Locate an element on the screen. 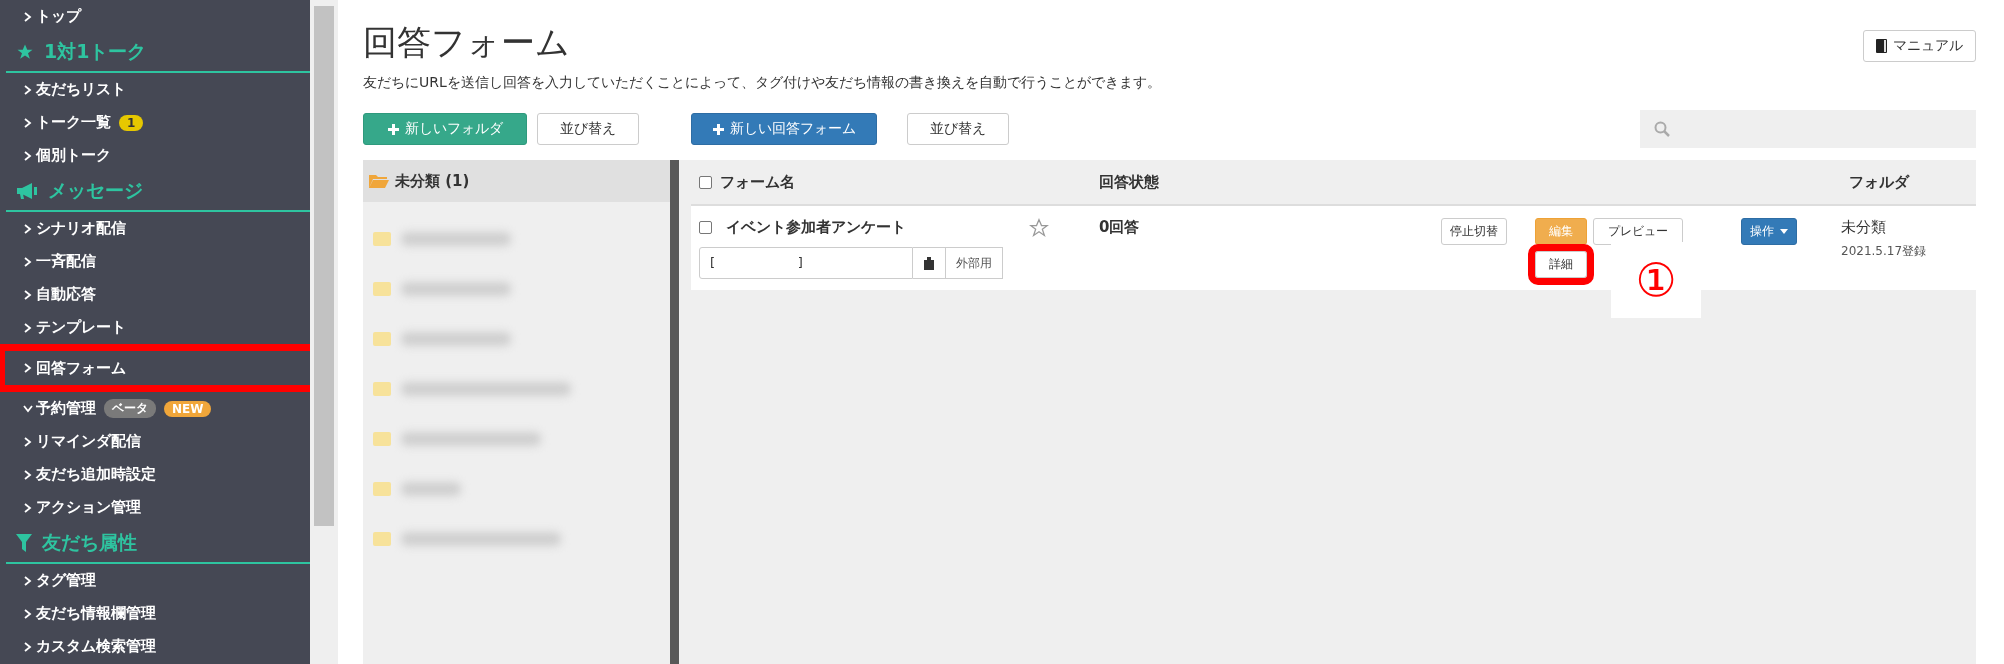 This screenshot has height=664, width=2004. sidebar-link: アクション管理 is located at coordinates (88, 507).